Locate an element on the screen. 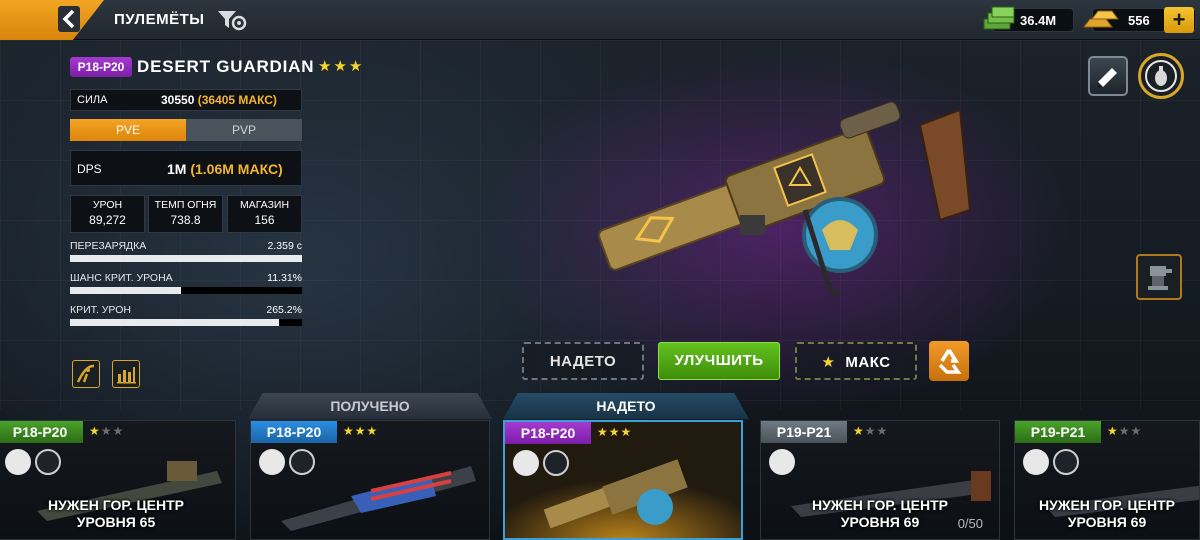 Image resolution: width=1200 pixels, height=540 pixels. card-progress: 0/50 is located at coordinates (970, 523).